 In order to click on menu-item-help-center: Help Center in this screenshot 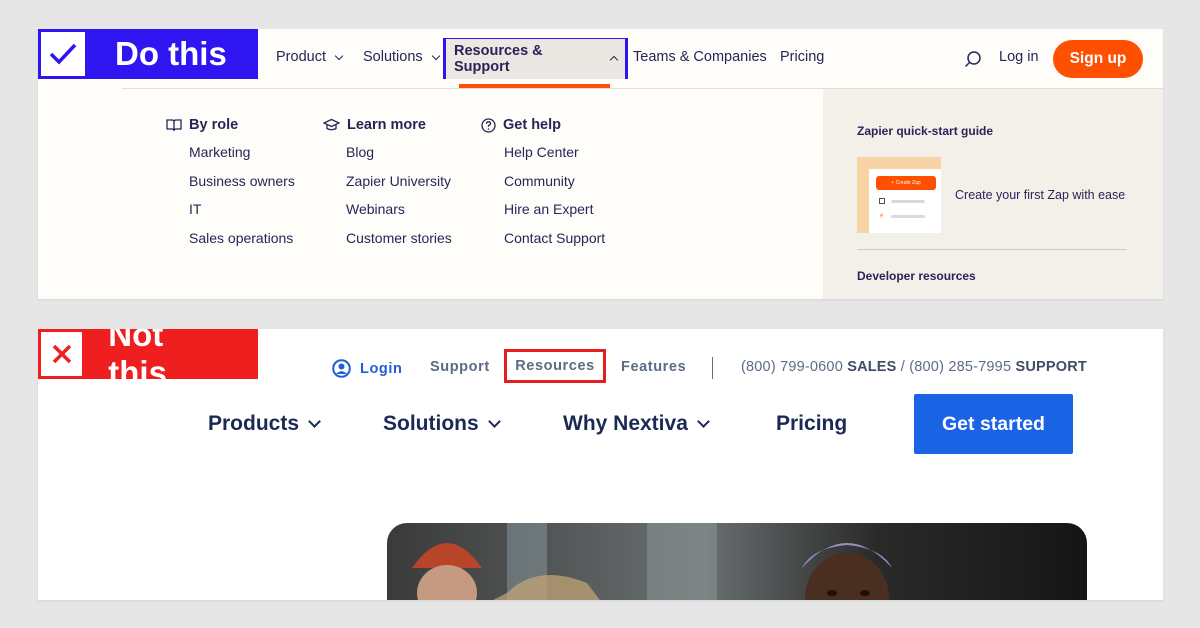, I will do `click(554, 158)`.